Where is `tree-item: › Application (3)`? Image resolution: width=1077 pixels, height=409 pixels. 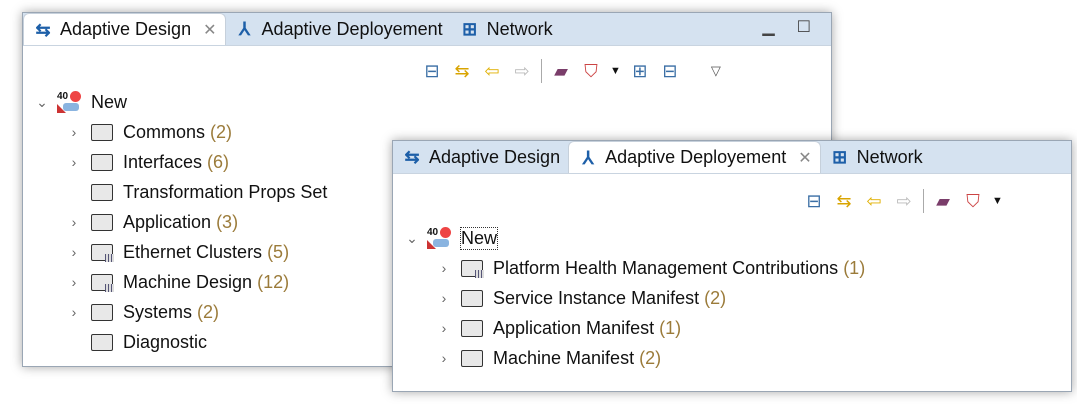
tree-item: › Application (3) is located at coordinates (151, 222).